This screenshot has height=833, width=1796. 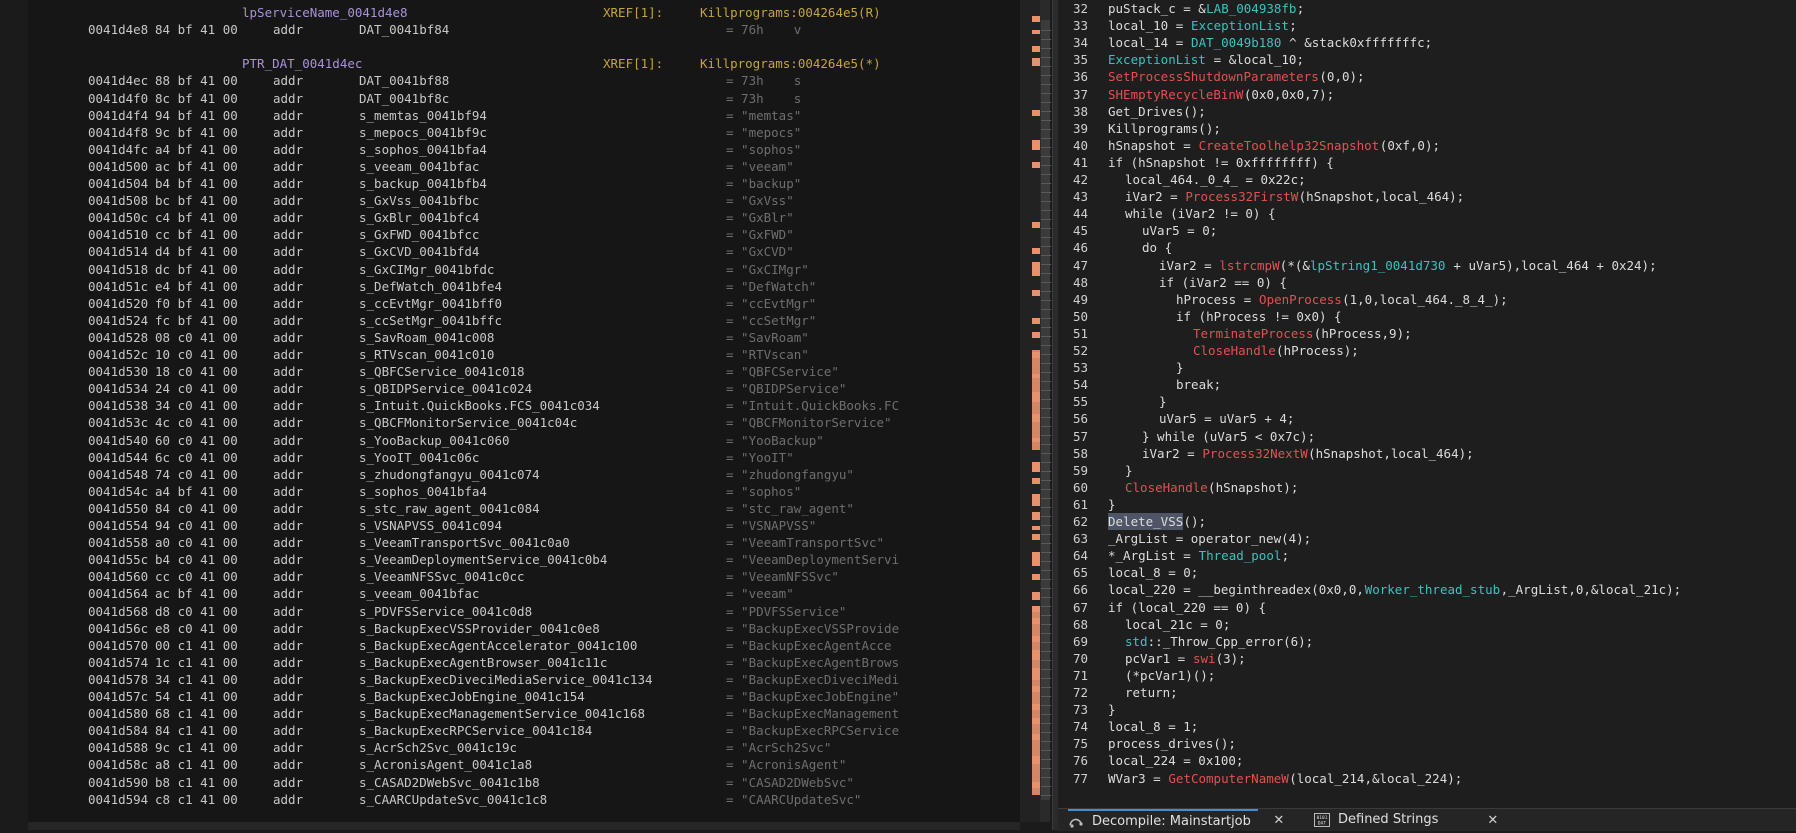 I want to click on xref-target: Killprograms:004264e5(*), so click(x=790, y=63).